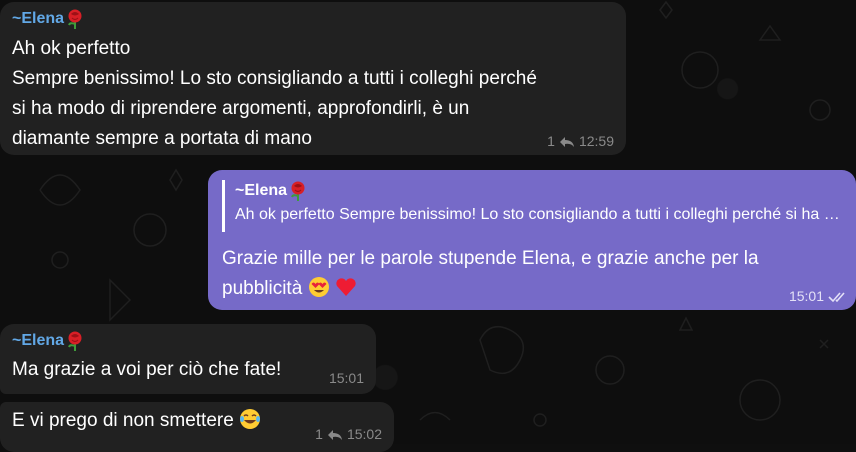 The height and width of the screenshot is (452, 856). I want to click on message-meta: 1 12:59, so click(580, 141).